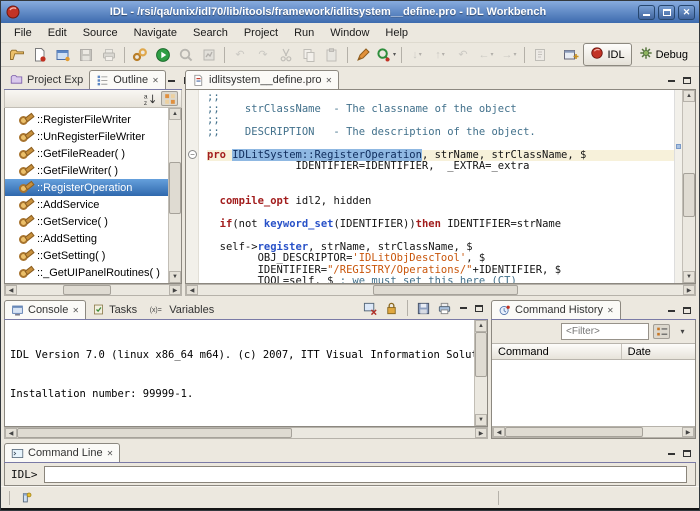 The height and width of the screenshot is (511, 700). What do you see at coordinates (607, 54) in the screenshot?
I see `idl-perspective-button: IDL` at bounding box center [607, 54].